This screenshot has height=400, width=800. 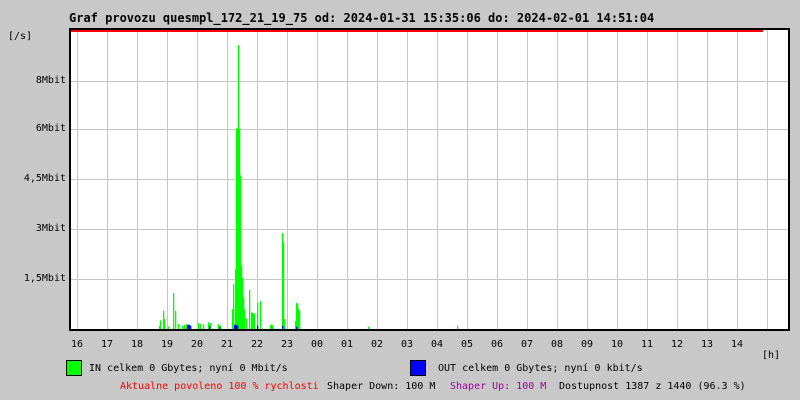 What do you see at coordinates (50, 128) in the screenshot?
I see `y-tick-label: 6Mbit` at bounding box center [50, 128].